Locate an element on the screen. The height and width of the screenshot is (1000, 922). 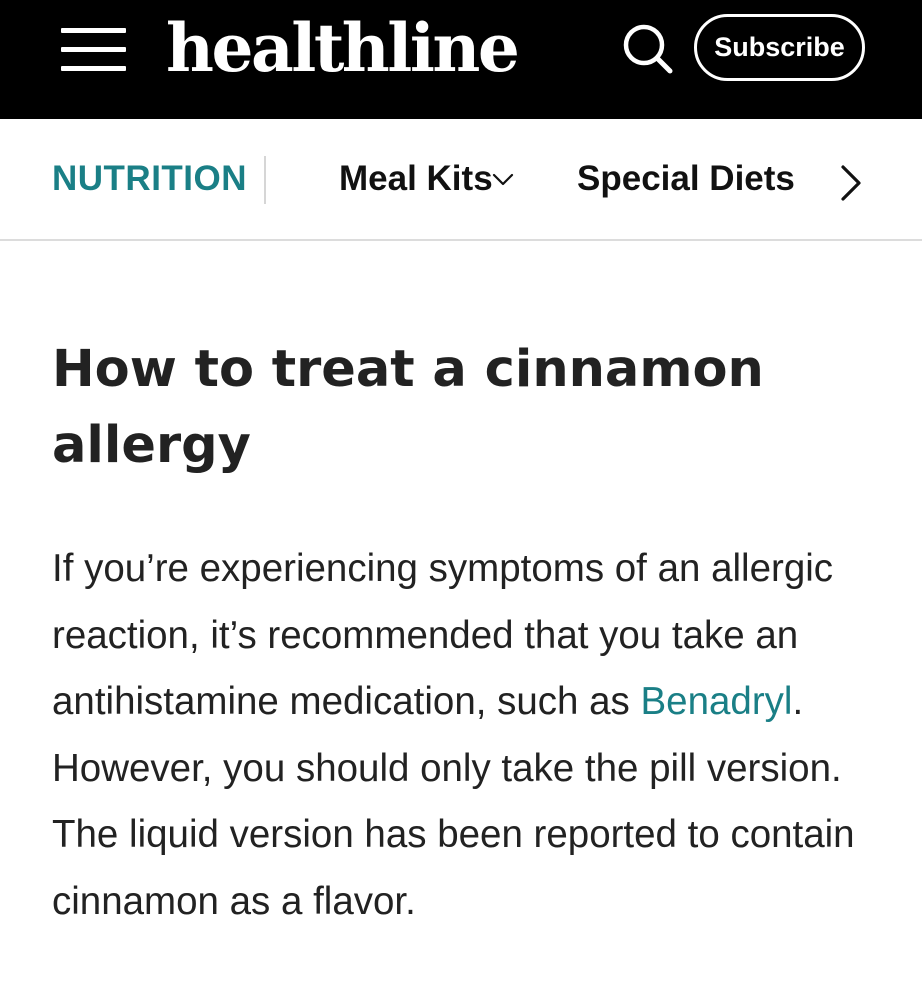
search-icon is located at coordinates (648, 49).